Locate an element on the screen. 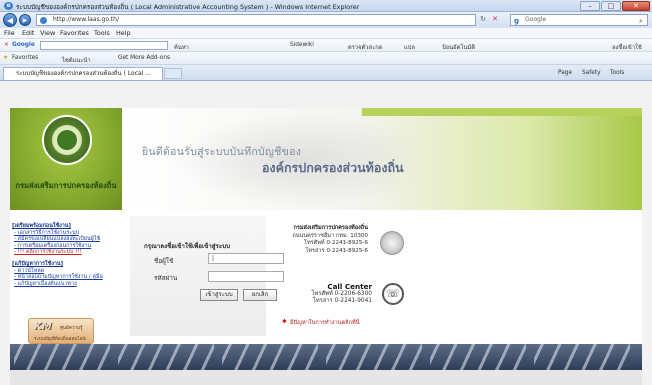 The width and height of the screenshot is (652, 385). call-center-fax: โทรสาร 0-2241-9041 is located at coordinates (342, 301).